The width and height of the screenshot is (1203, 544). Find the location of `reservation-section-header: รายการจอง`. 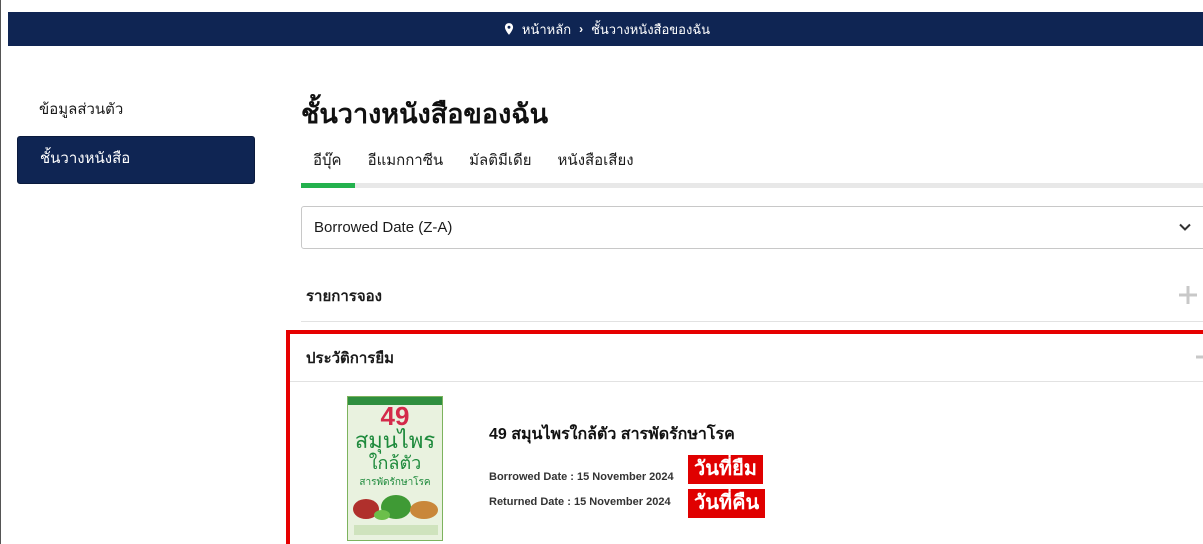

reservation-section-header: รายการจอง is located at coordinates (752, 296).